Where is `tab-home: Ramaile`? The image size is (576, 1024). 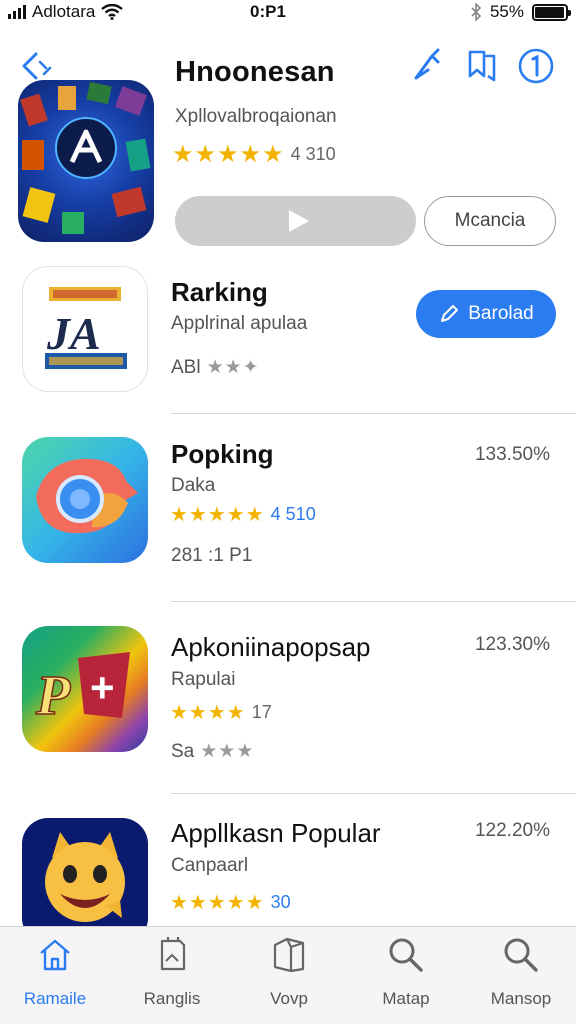 tab-home: Ramaile is located at coordinates (55, 978).